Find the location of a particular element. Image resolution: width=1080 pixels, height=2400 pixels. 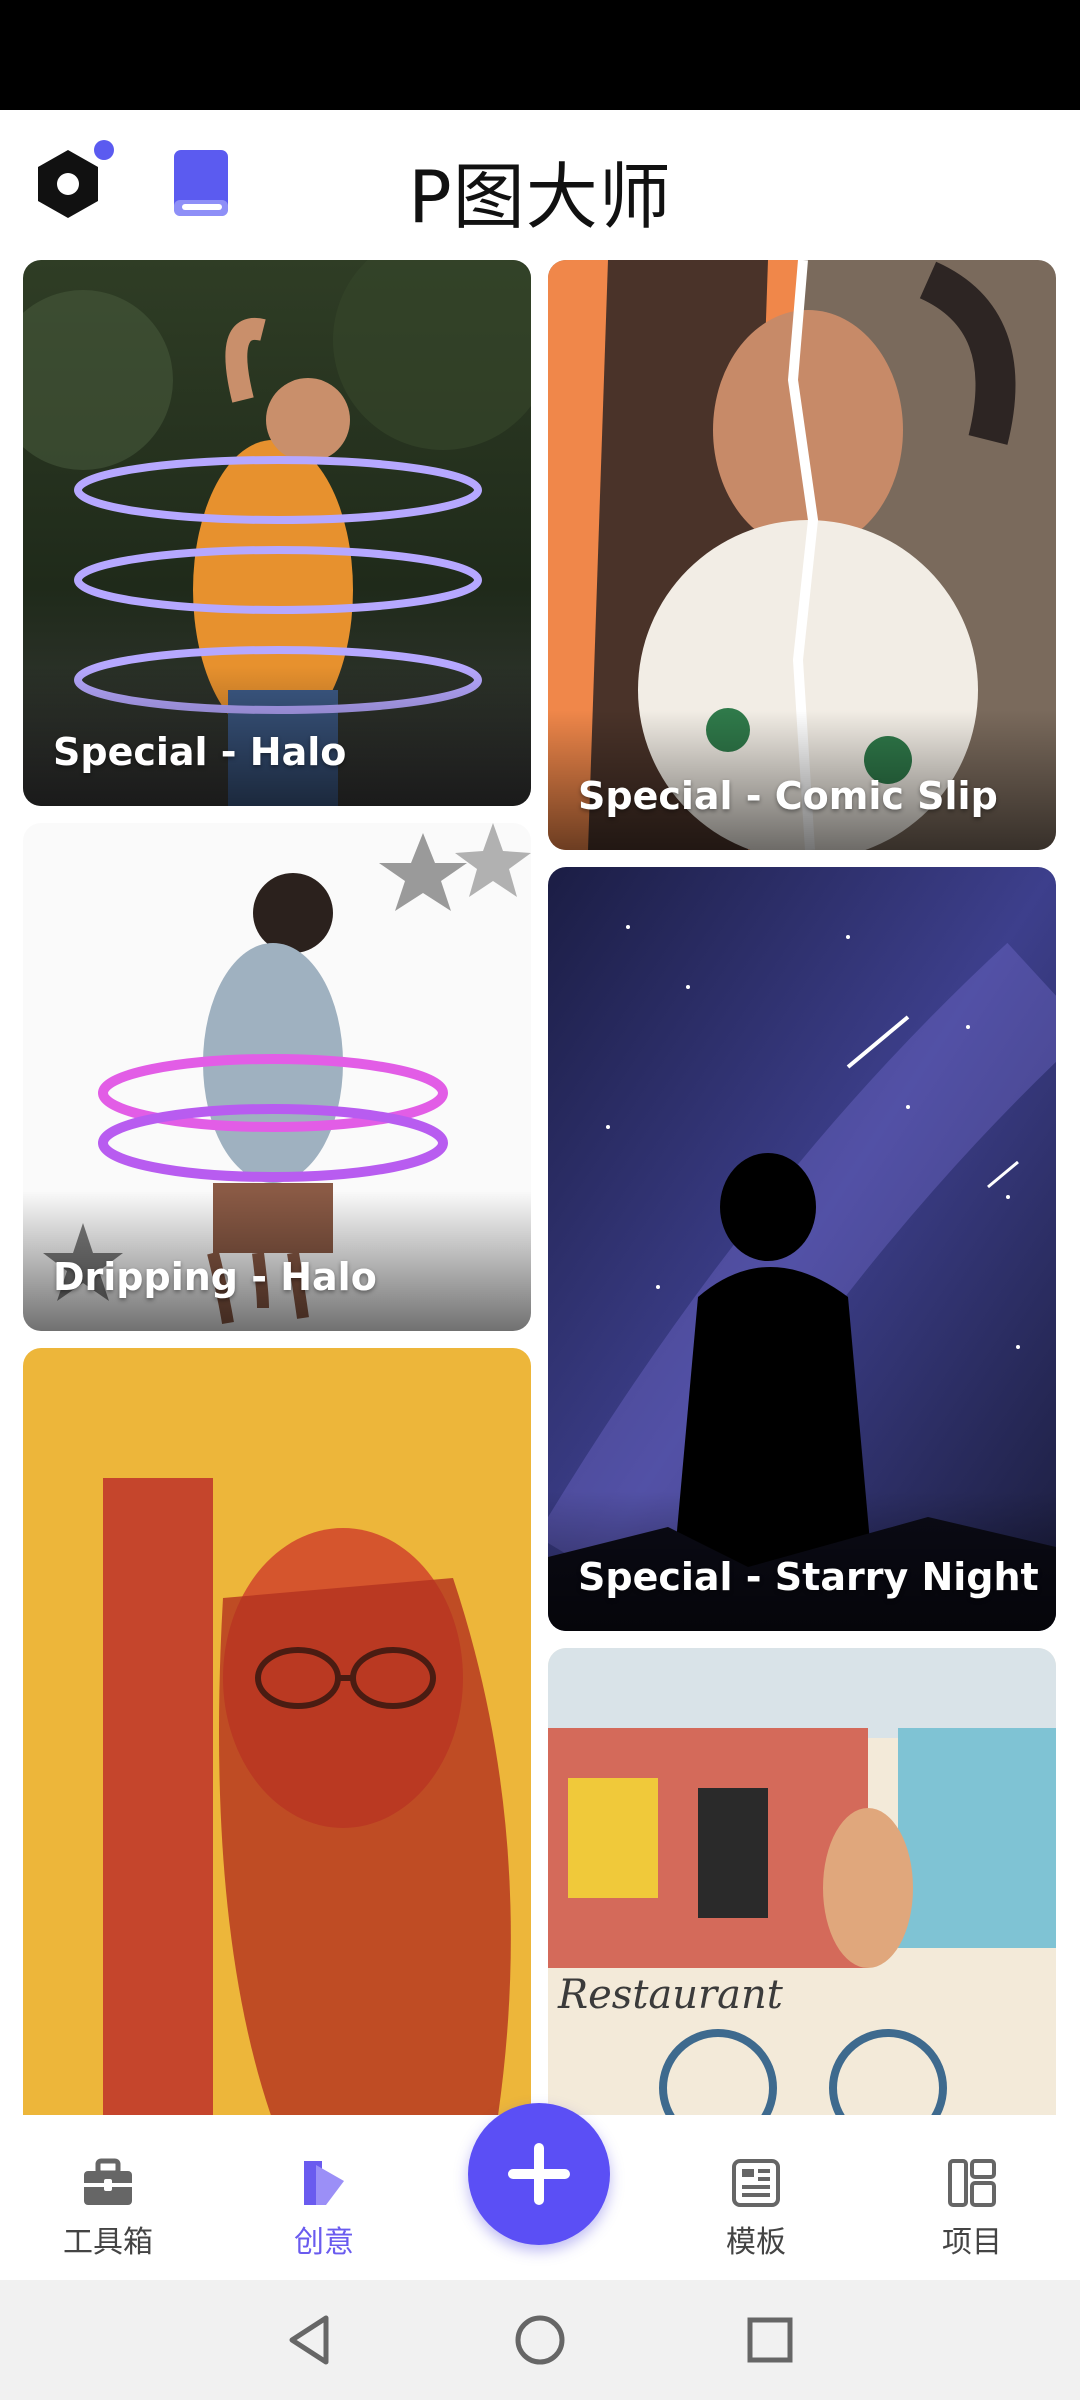

nav-item-projects: 项目 is located at coordinates (972, 2208).